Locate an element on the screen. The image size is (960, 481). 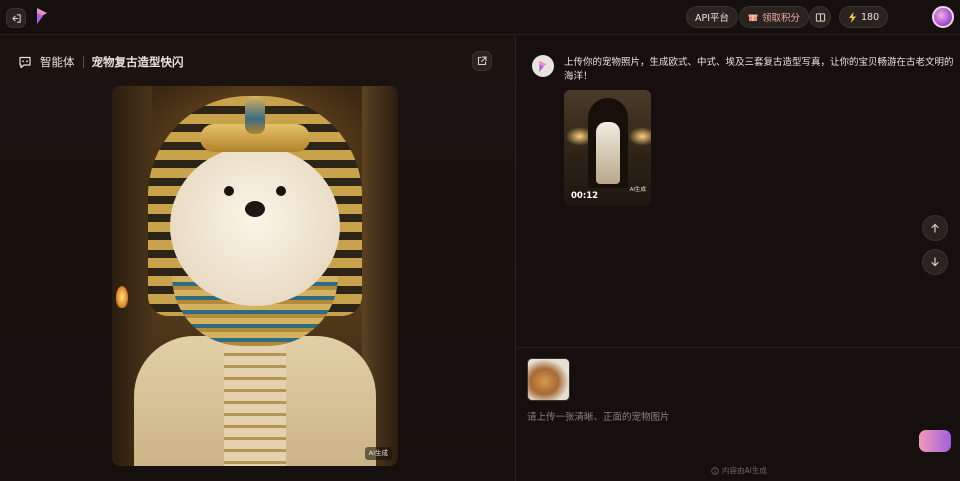
credits-count: 180 is located at coordinates (870, 17).